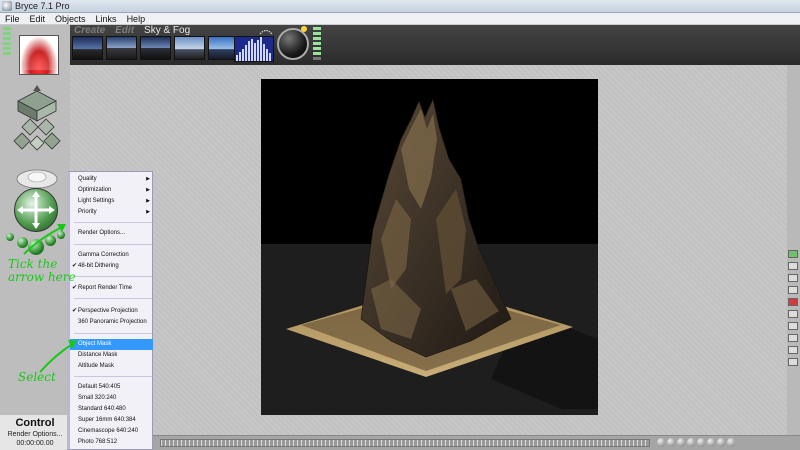  What do you see at coordinates (793, 302) in the screenshot?
I see `render-region-icon` at bounding box center [793, 302].